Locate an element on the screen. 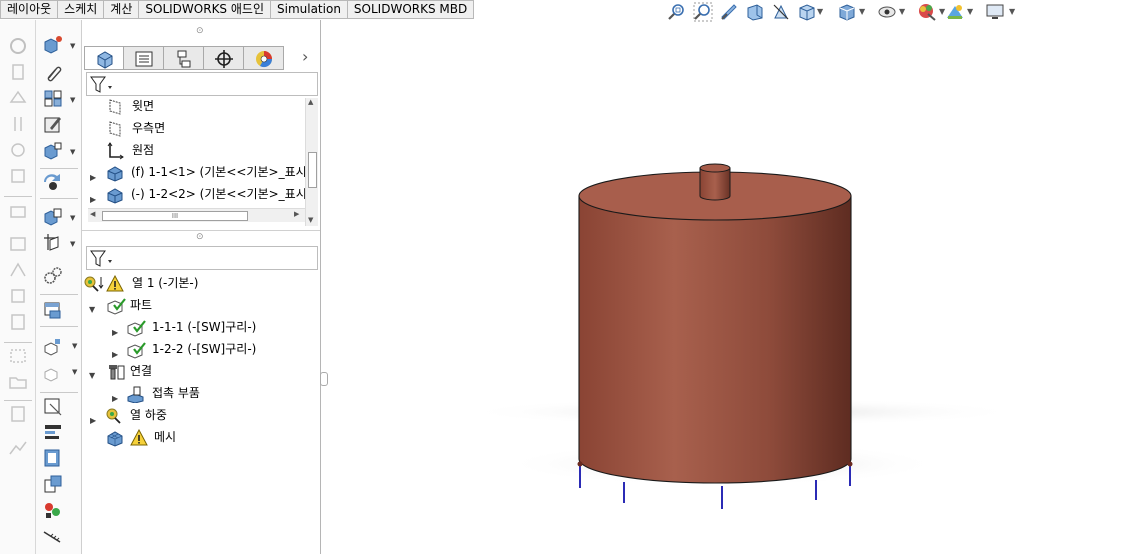 This screenshot has height=554, width=1124. plot-tools-icon is located at coordinates (18, 296).